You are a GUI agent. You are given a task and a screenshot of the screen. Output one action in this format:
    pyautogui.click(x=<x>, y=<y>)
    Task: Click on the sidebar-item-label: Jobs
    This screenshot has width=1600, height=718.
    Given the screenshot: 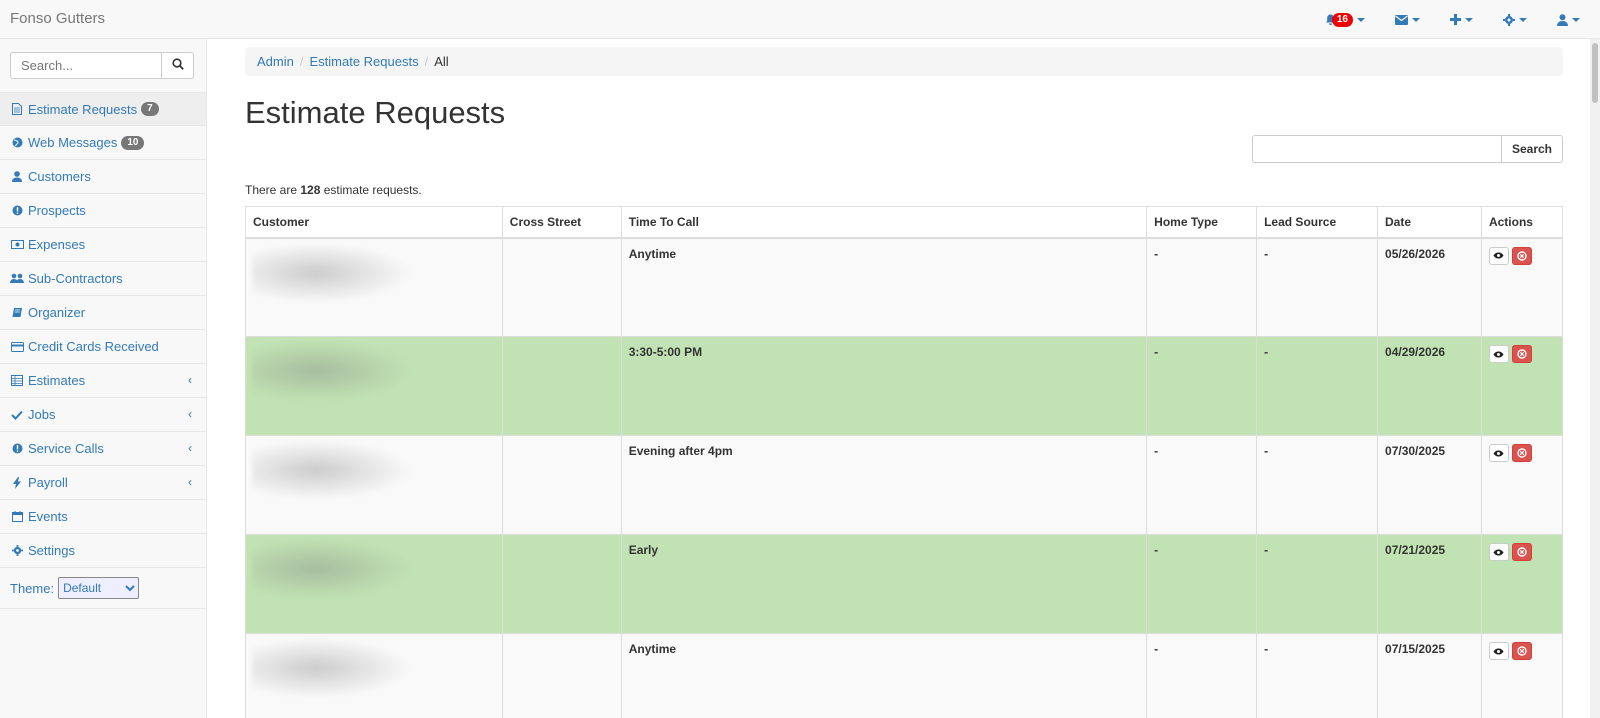 What is the action you would take?
    pyautogui.click(x=42, y=414)
    